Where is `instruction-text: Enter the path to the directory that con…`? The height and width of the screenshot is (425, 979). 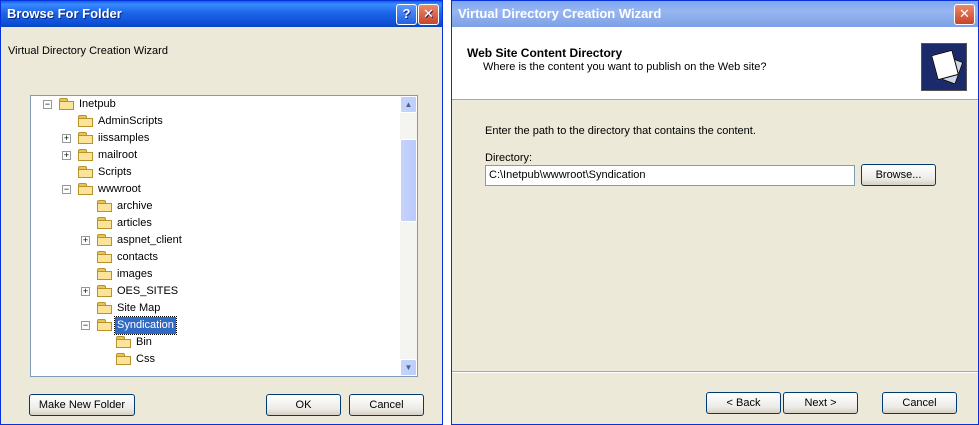
instruction-text: Enter the path to the directory that con… is located at coordinates (620, 131).